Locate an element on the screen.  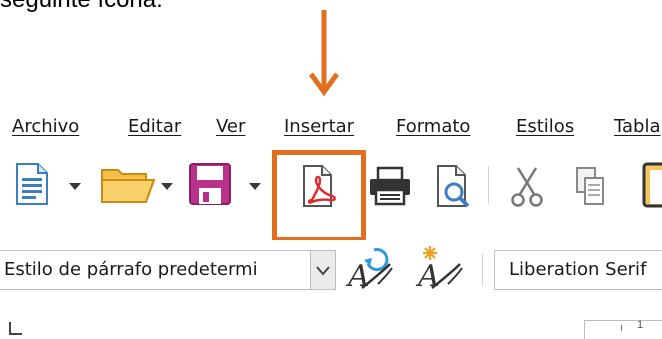
caption-text: seguinte ícona: is located at coordinates (81, 7).